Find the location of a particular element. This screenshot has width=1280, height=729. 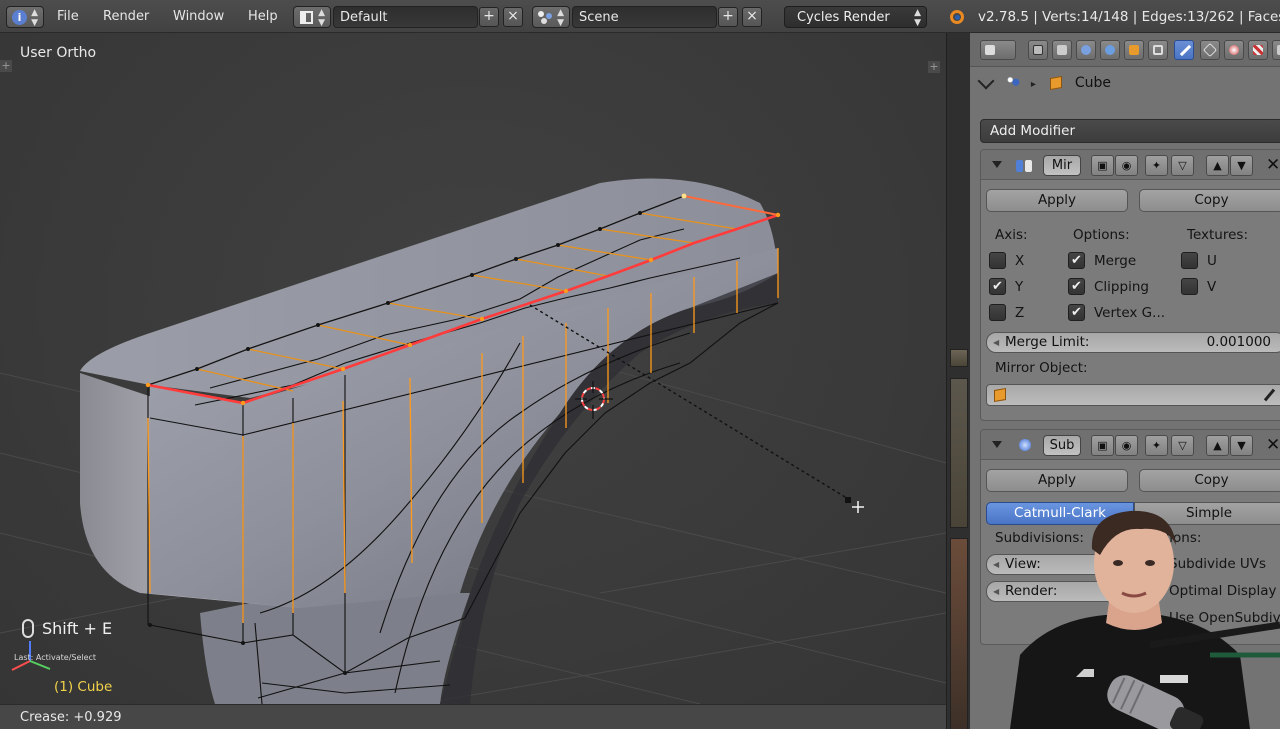

mirror-object-field is located at coordinates (1133, 395).